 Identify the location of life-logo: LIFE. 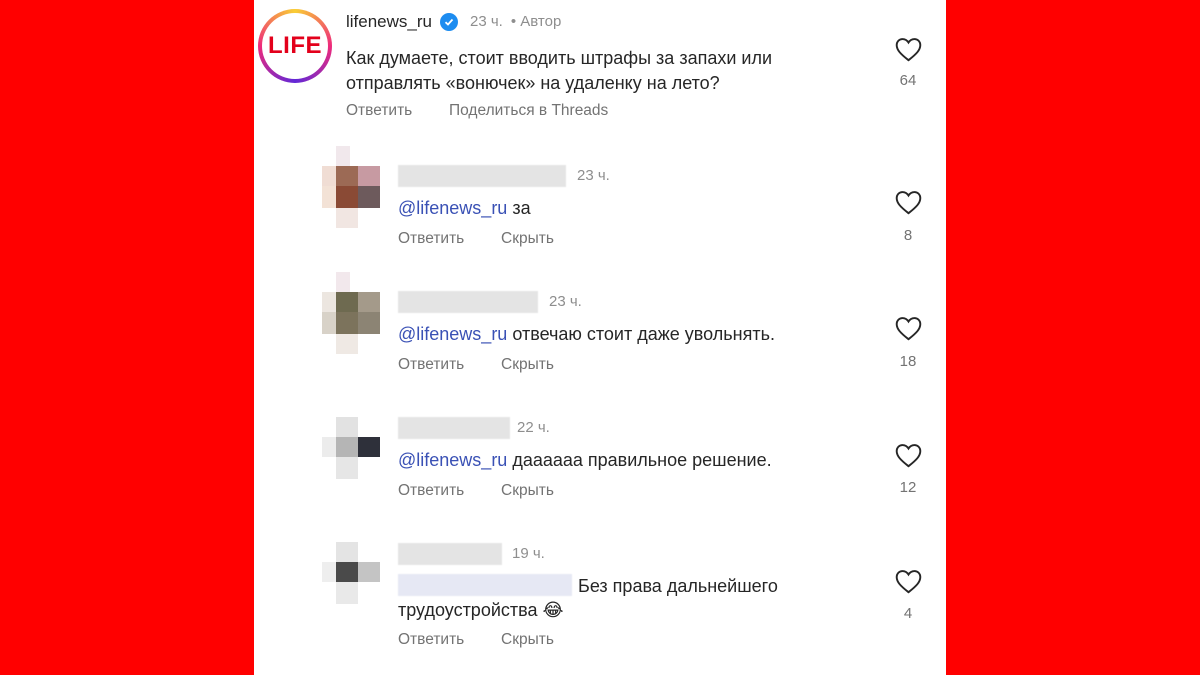
(295, 45).